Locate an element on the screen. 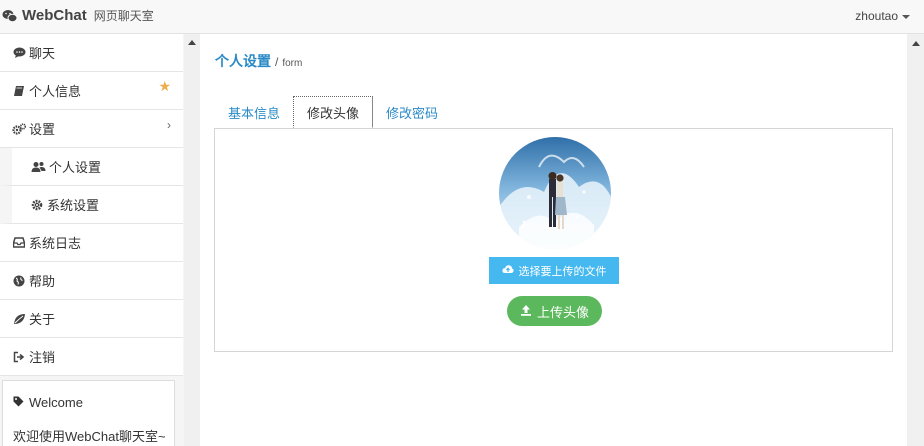  choose-file-button: 选择要上传的文件 is located at coordinates (554, 270).